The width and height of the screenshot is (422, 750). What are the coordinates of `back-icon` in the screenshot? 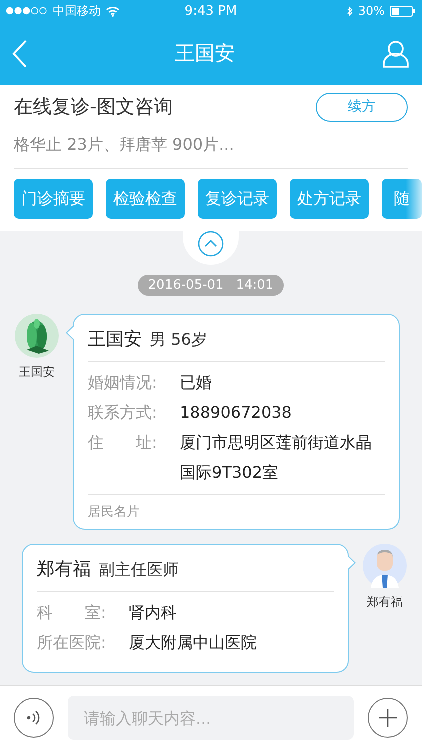 It's located at (20, 54).